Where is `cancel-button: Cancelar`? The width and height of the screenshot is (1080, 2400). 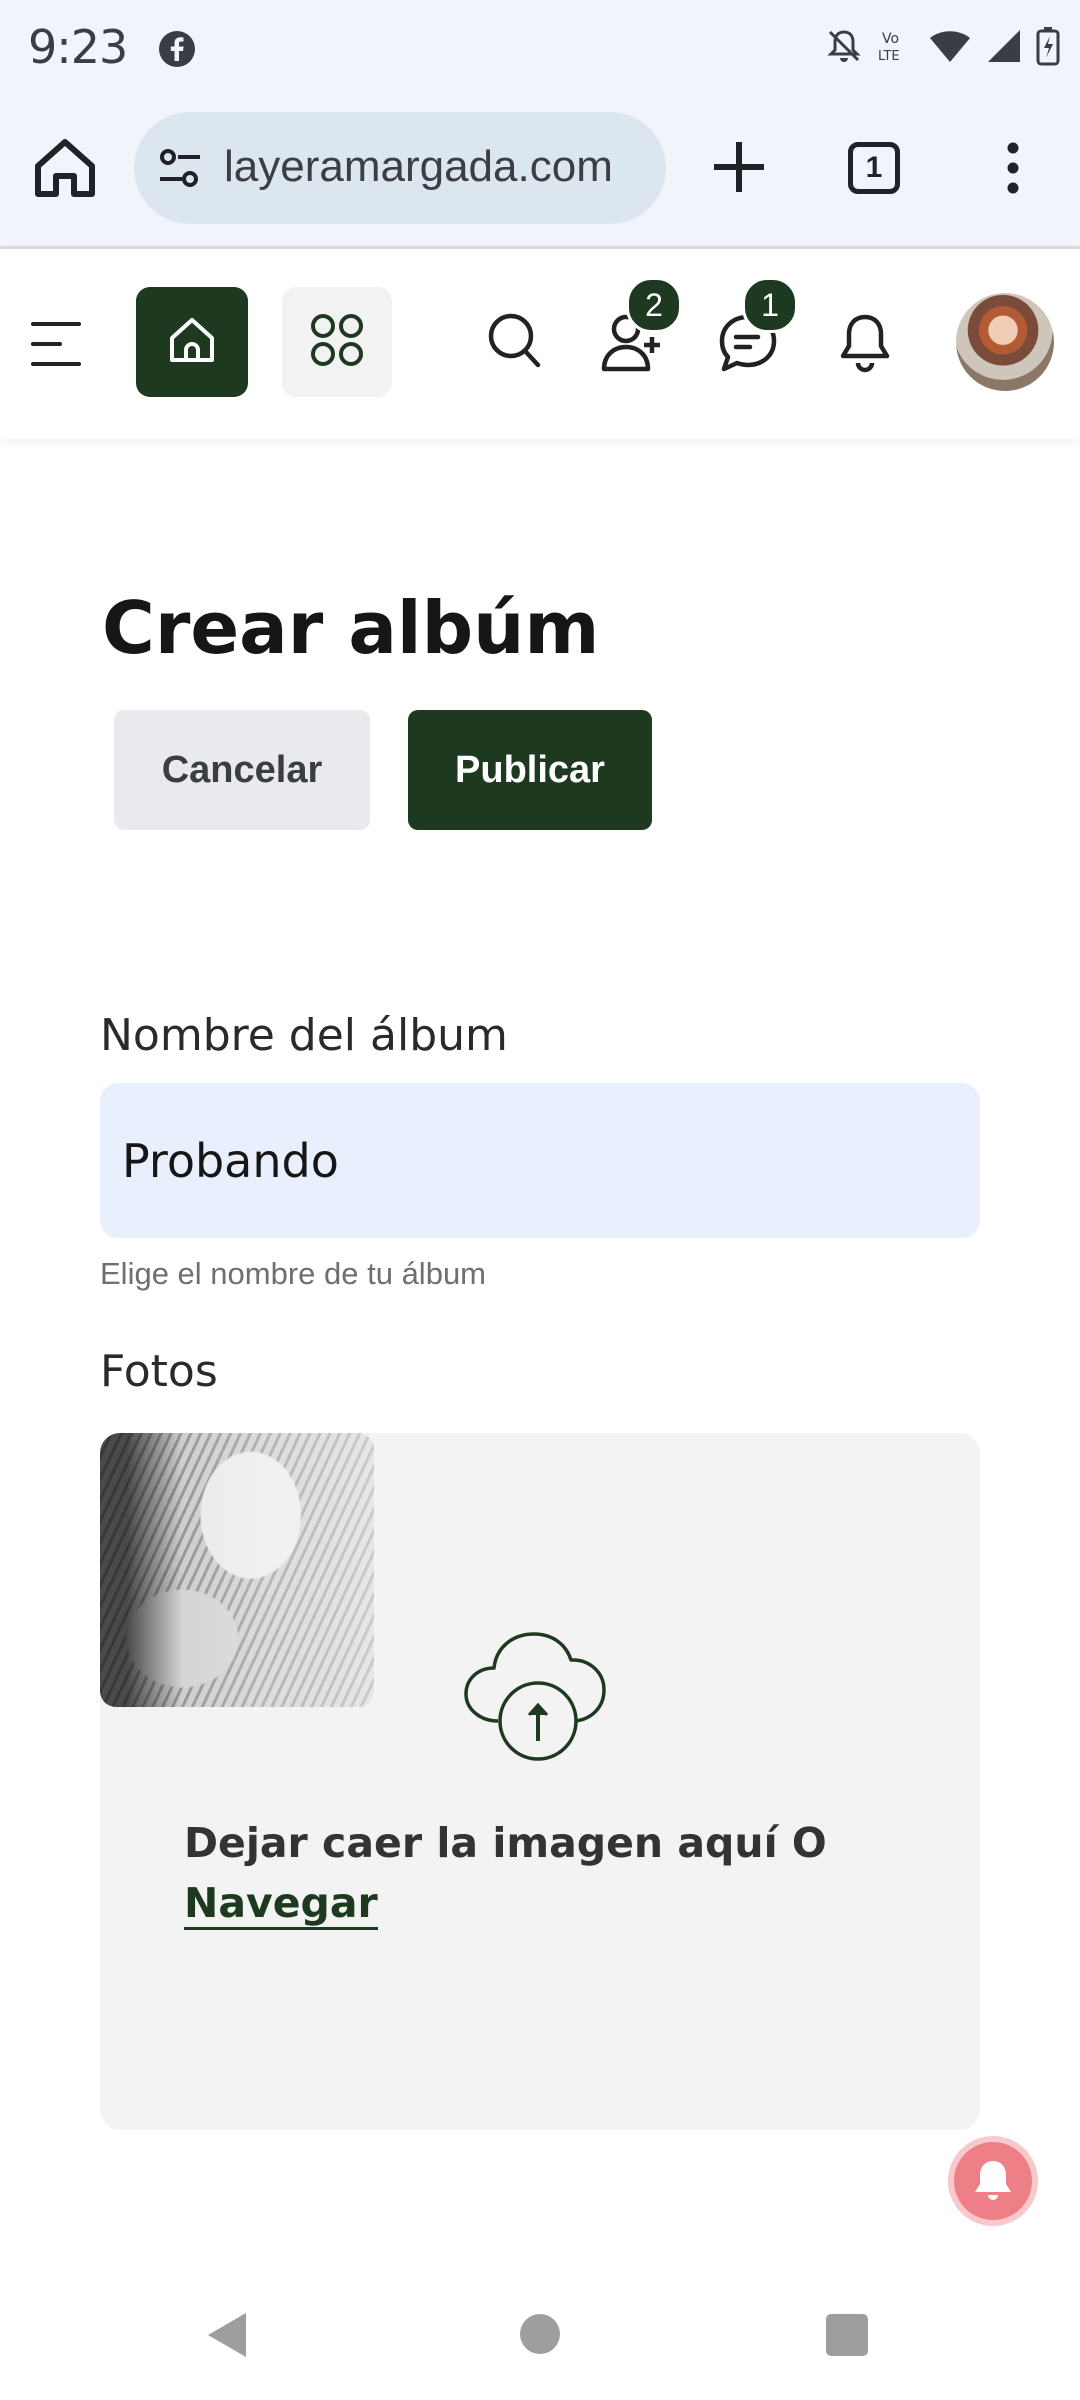
cancel-button: Cancelar is located at coordinates (242, 770).